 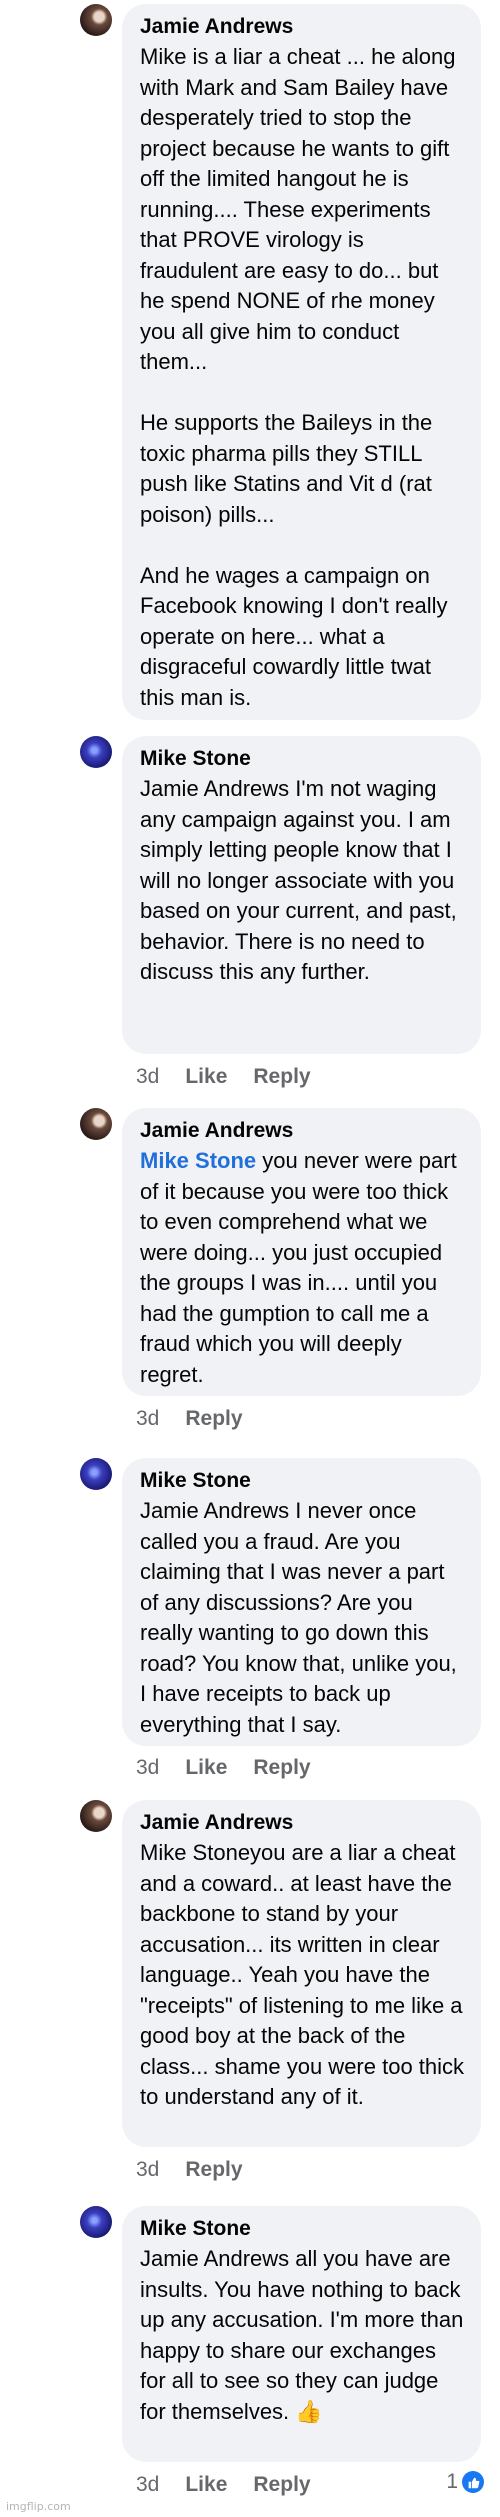 I want to click on mention-link: Mike Stone, so click(x=198, y=1160).